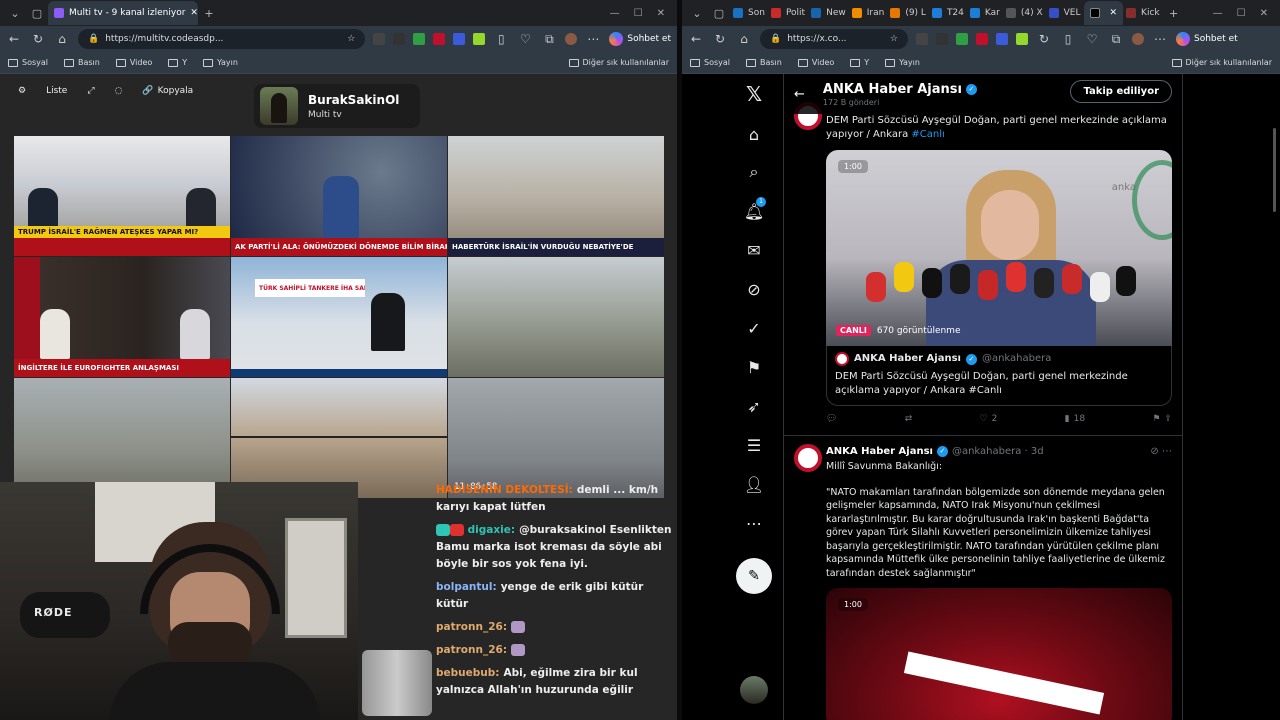 This screenshot has width=1280, height=720. I want to click on copy-button: 🔗 Kopyala, so click(167, 91).